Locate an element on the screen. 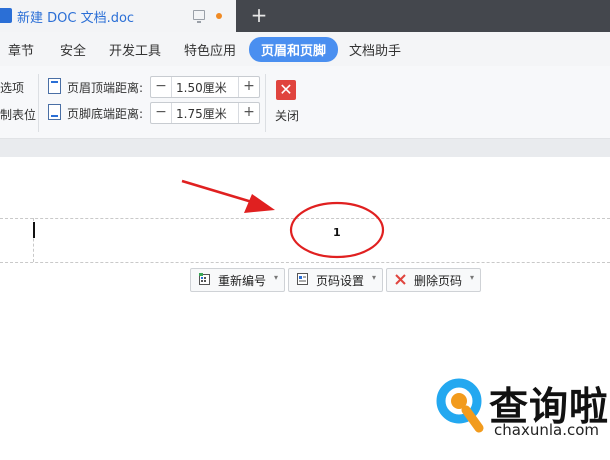  delete-page-number-label: 删除页码 is located at coordinates (438, 281).